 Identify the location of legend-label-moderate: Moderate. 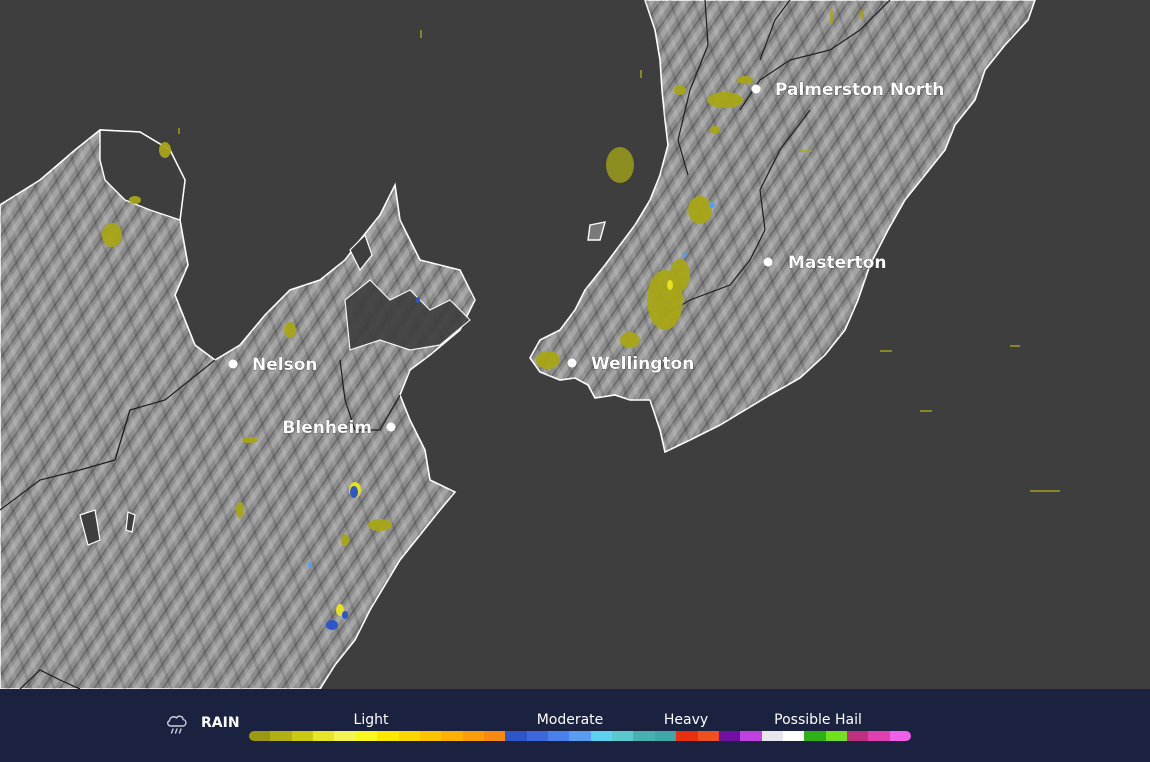
(570, 720).